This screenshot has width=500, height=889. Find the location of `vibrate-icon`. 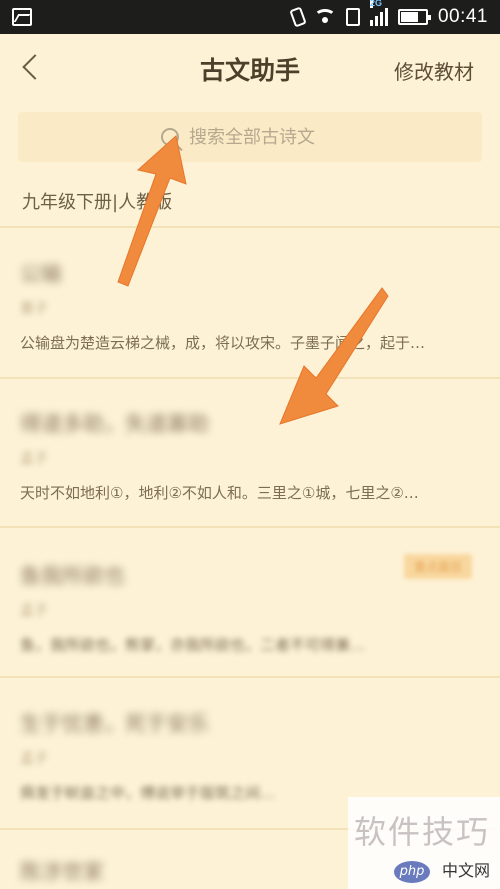

vibrate-icon is located at coordinates (298, 17).